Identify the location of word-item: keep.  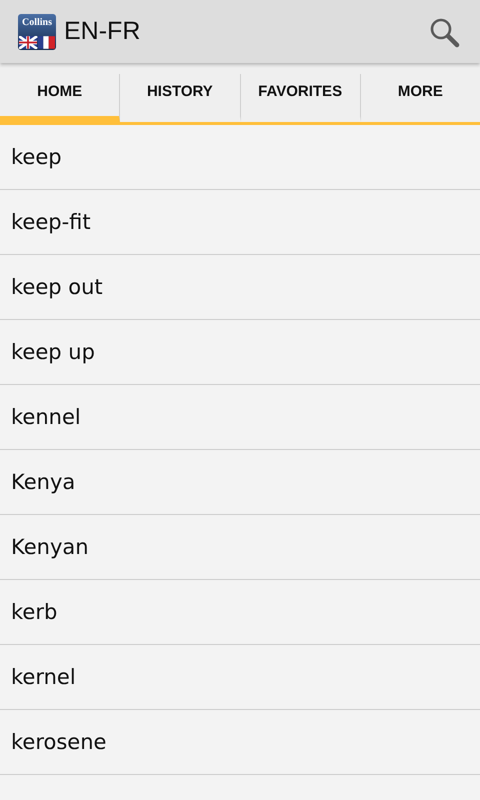
(240, 157).